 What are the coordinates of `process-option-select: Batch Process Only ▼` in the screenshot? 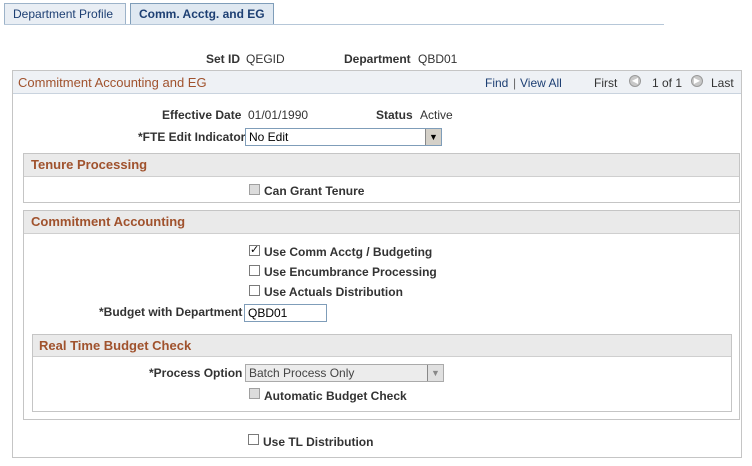 It's located at (344, 373).